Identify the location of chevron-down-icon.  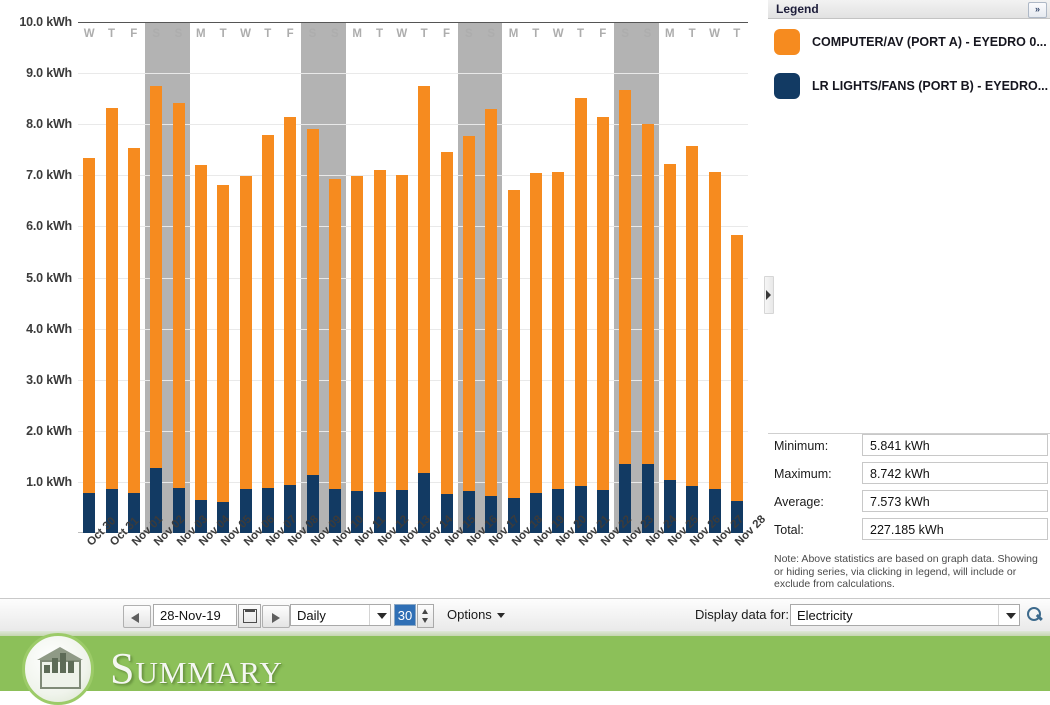
(500, 616).